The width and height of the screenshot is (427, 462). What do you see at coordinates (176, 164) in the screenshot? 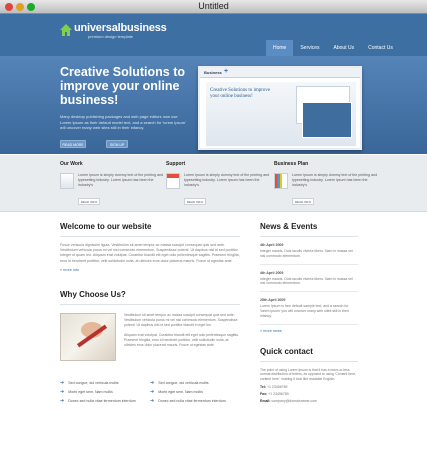
I see `feature-title: Support` at bounding box center [176, 164].